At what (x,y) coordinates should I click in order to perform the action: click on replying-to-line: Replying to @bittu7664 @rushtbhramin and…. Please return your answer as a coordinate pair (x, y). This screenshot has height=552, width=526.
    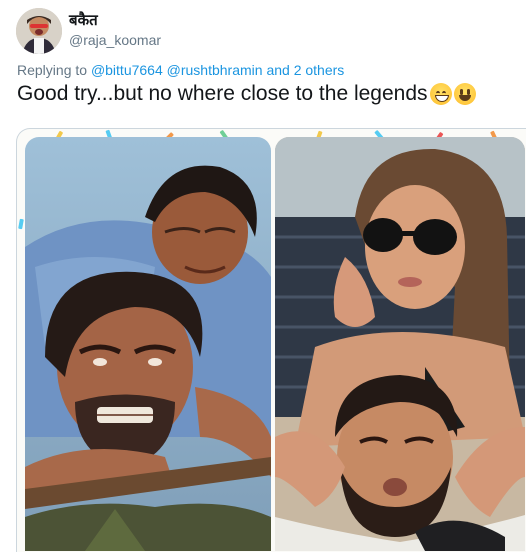
    Looking at the image, I should click on (180, 70).